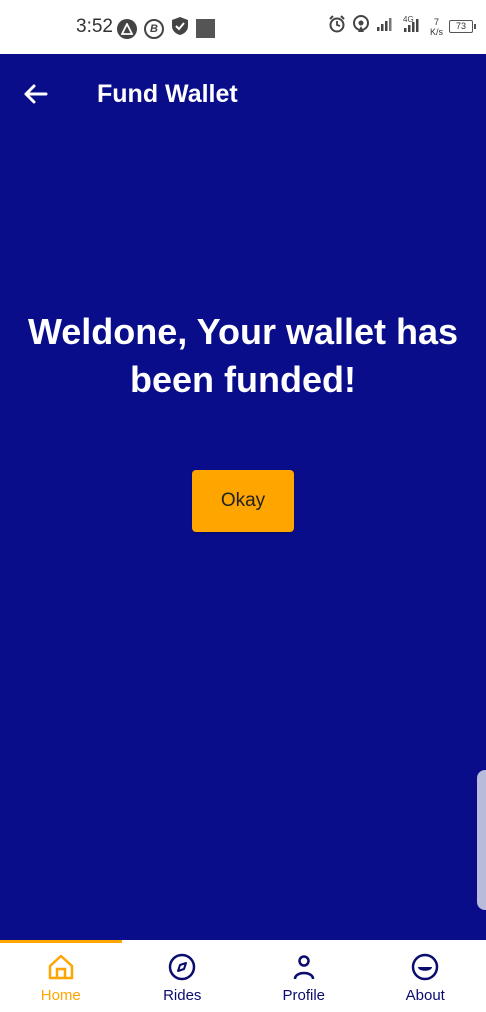 This screenshot has width=486, height=1012. Describe the element at coordinates (304, 967) in the screenshot. I see `person-icon` at that location.